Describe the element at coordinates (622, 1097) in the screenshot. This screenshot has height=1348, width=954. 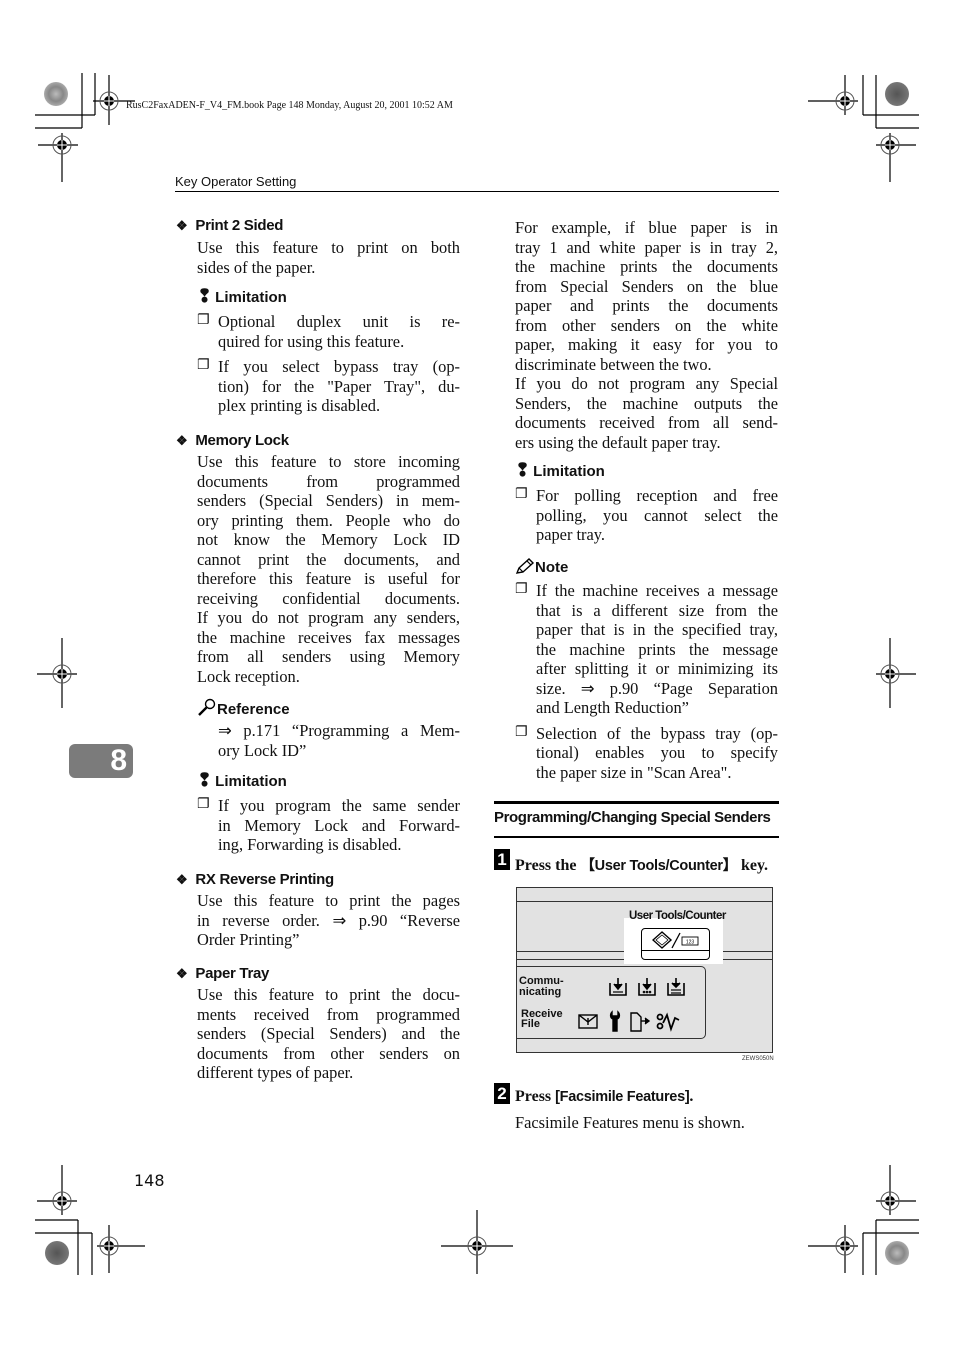
I see `key-name: [Facsimile Features]` at that location.